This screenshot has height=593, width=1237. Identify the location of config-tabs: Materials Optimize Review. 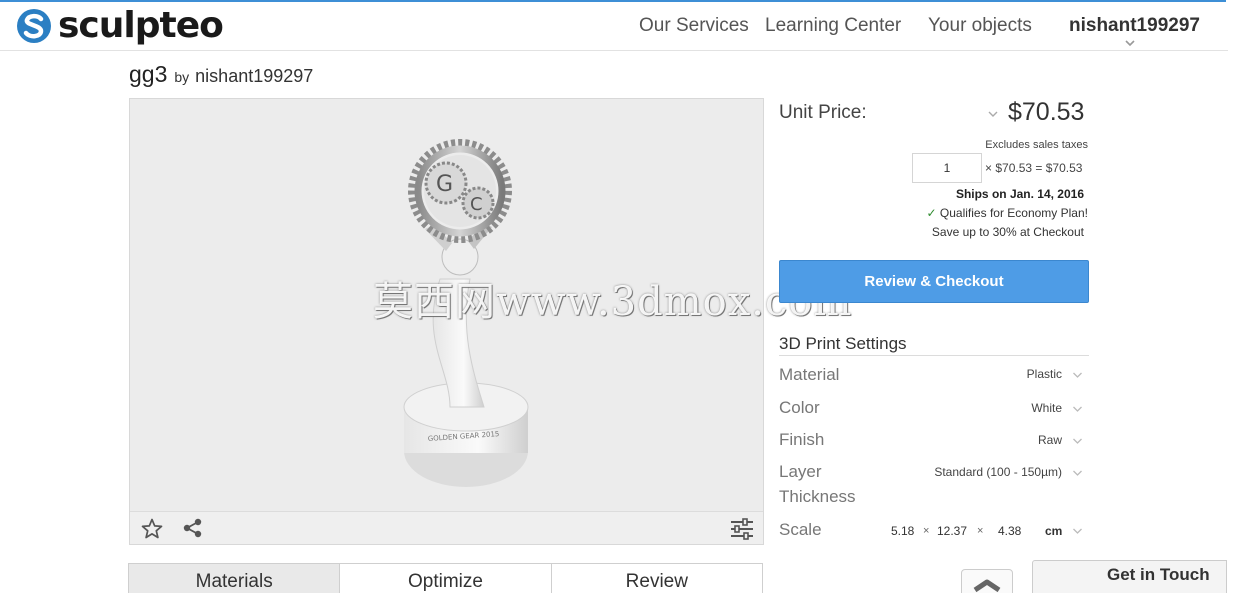
(445, 578).